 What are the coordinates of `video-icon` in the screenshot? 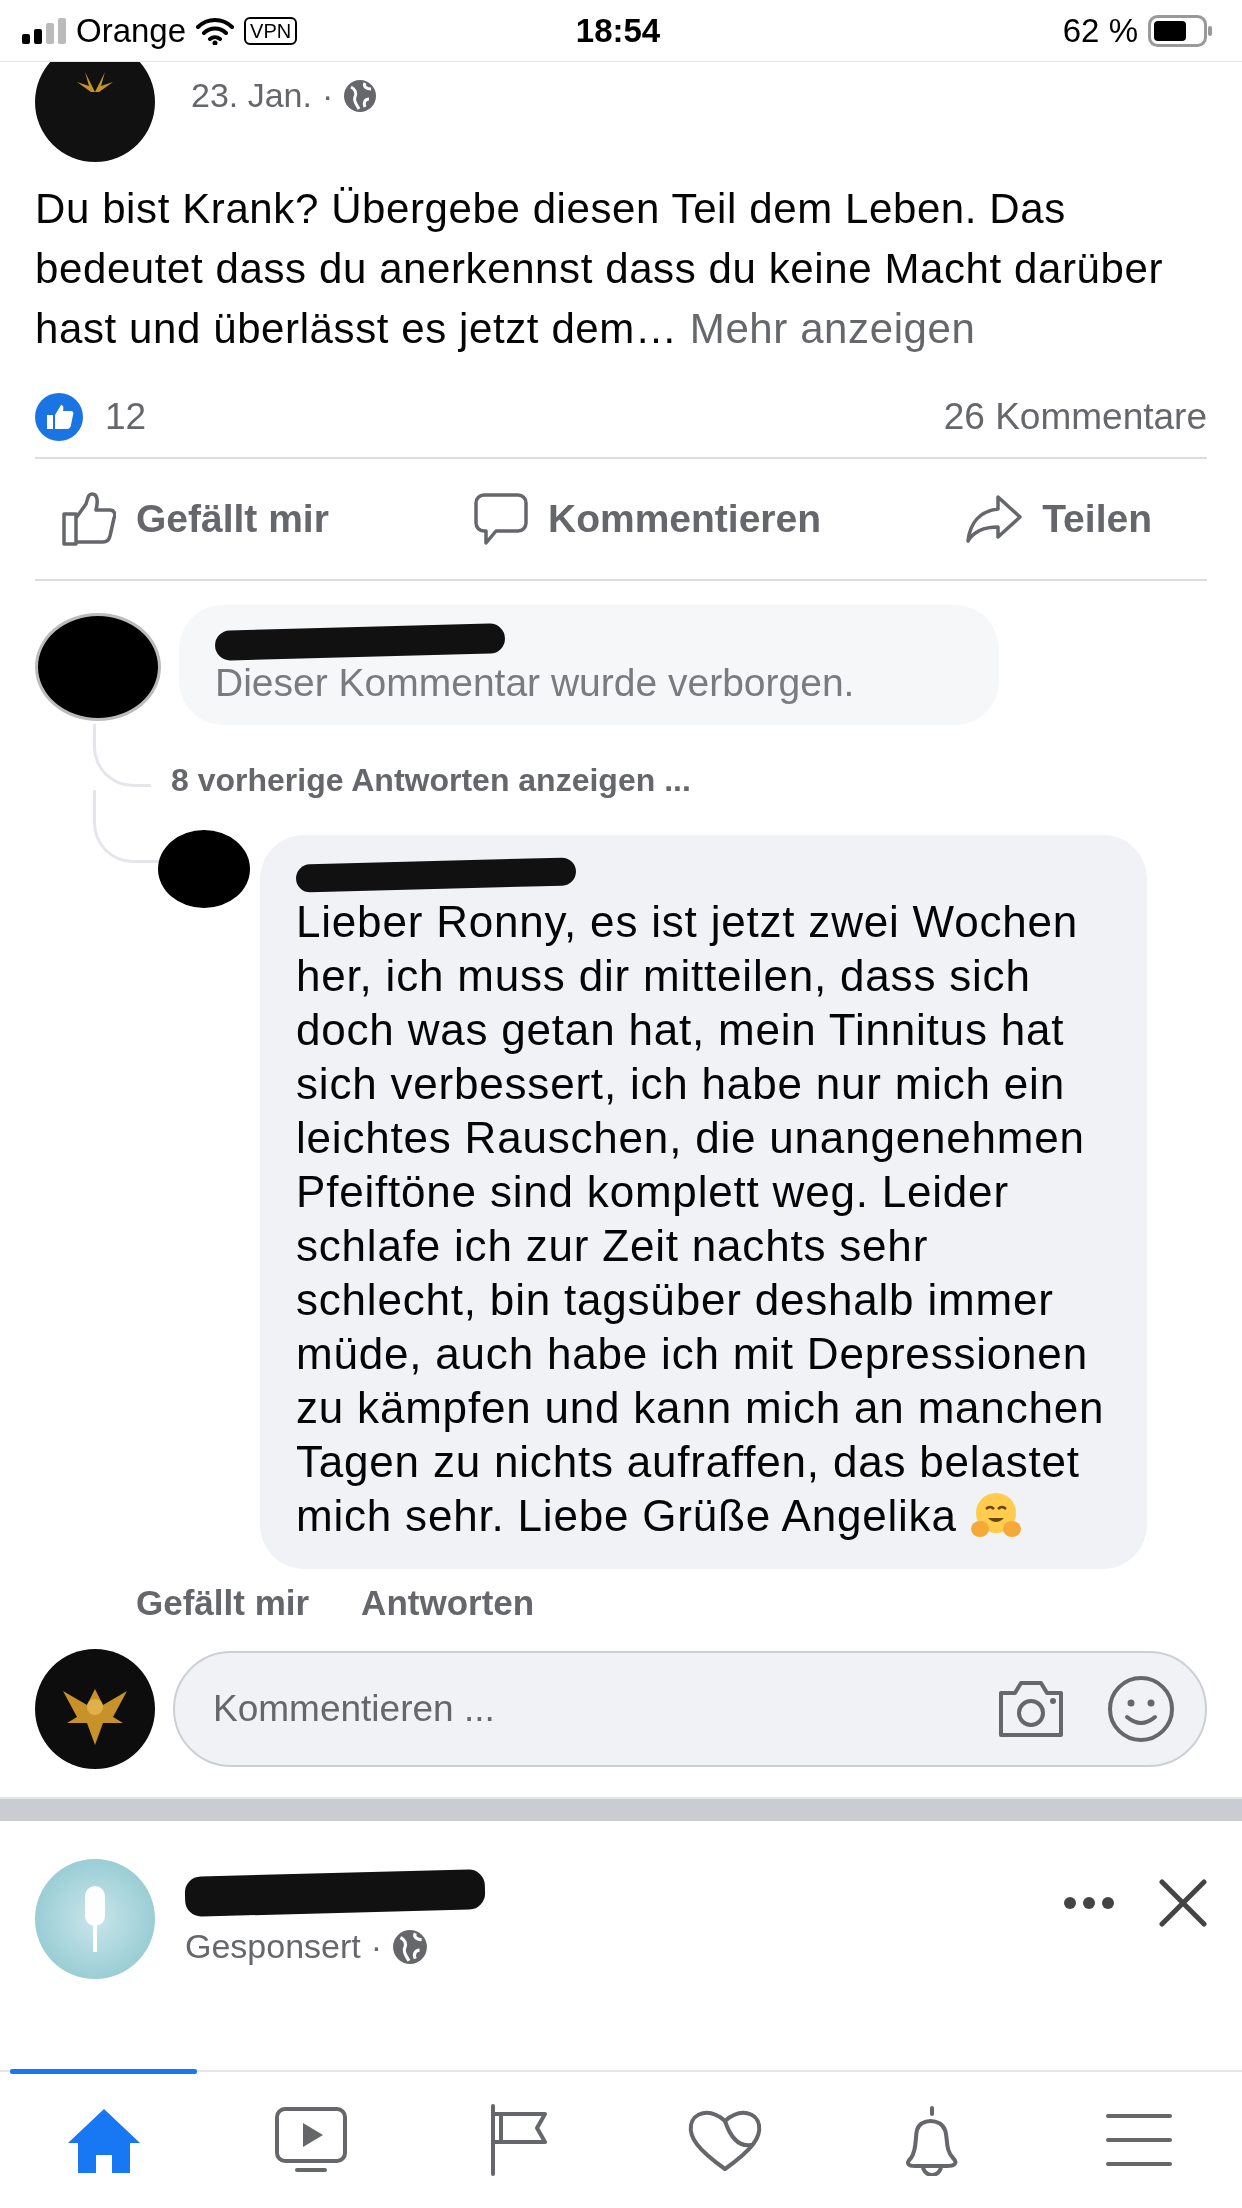 It's located at (310, 2140).